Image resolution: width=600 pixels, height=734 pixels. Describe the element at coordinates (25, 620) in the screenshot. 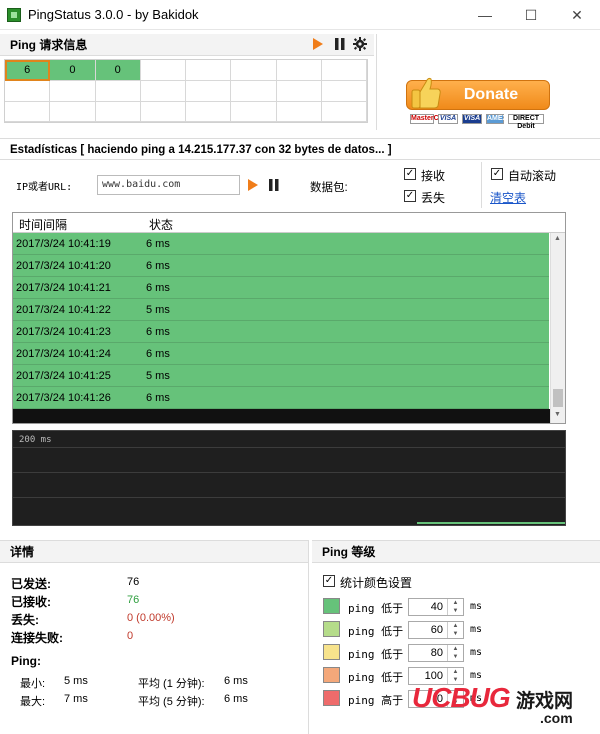

I see `lost-count-label: 丢失:` at that location.